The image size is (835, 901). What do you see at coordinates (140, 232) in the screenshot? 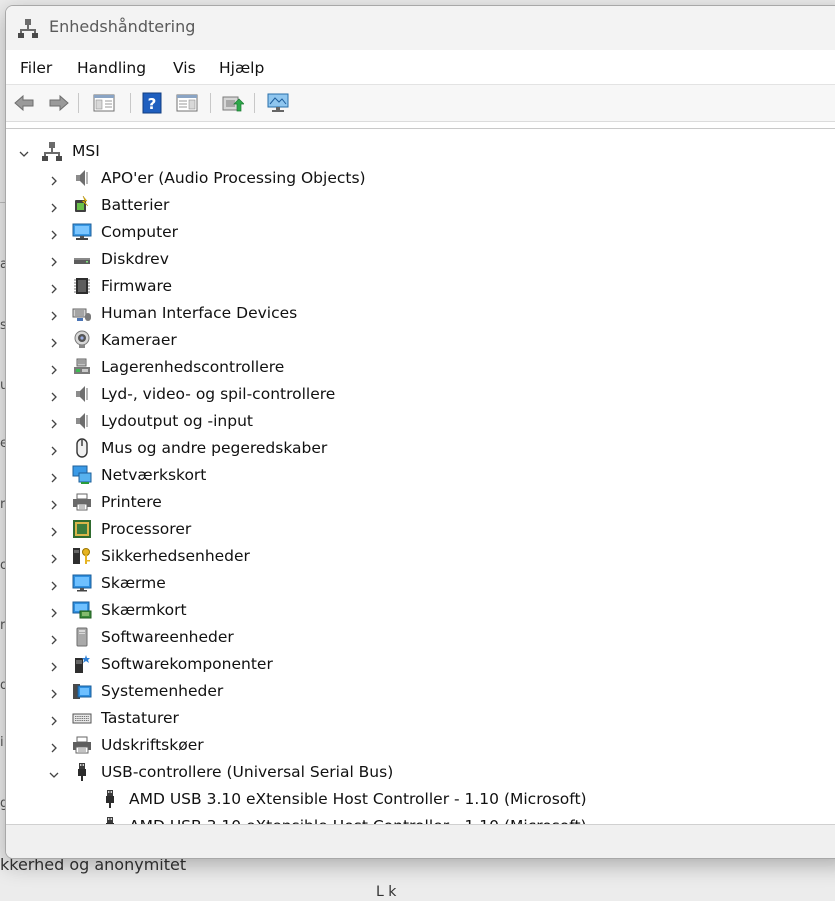
I see `tree-item-label: Computer` at bounding box center [140, 232].